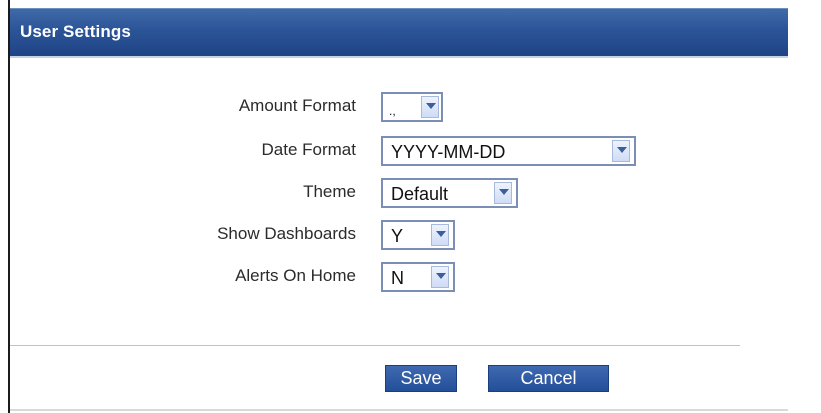 The image size is (821, 413). I want to click on date-format-label: Date Format, so click(308, 149).